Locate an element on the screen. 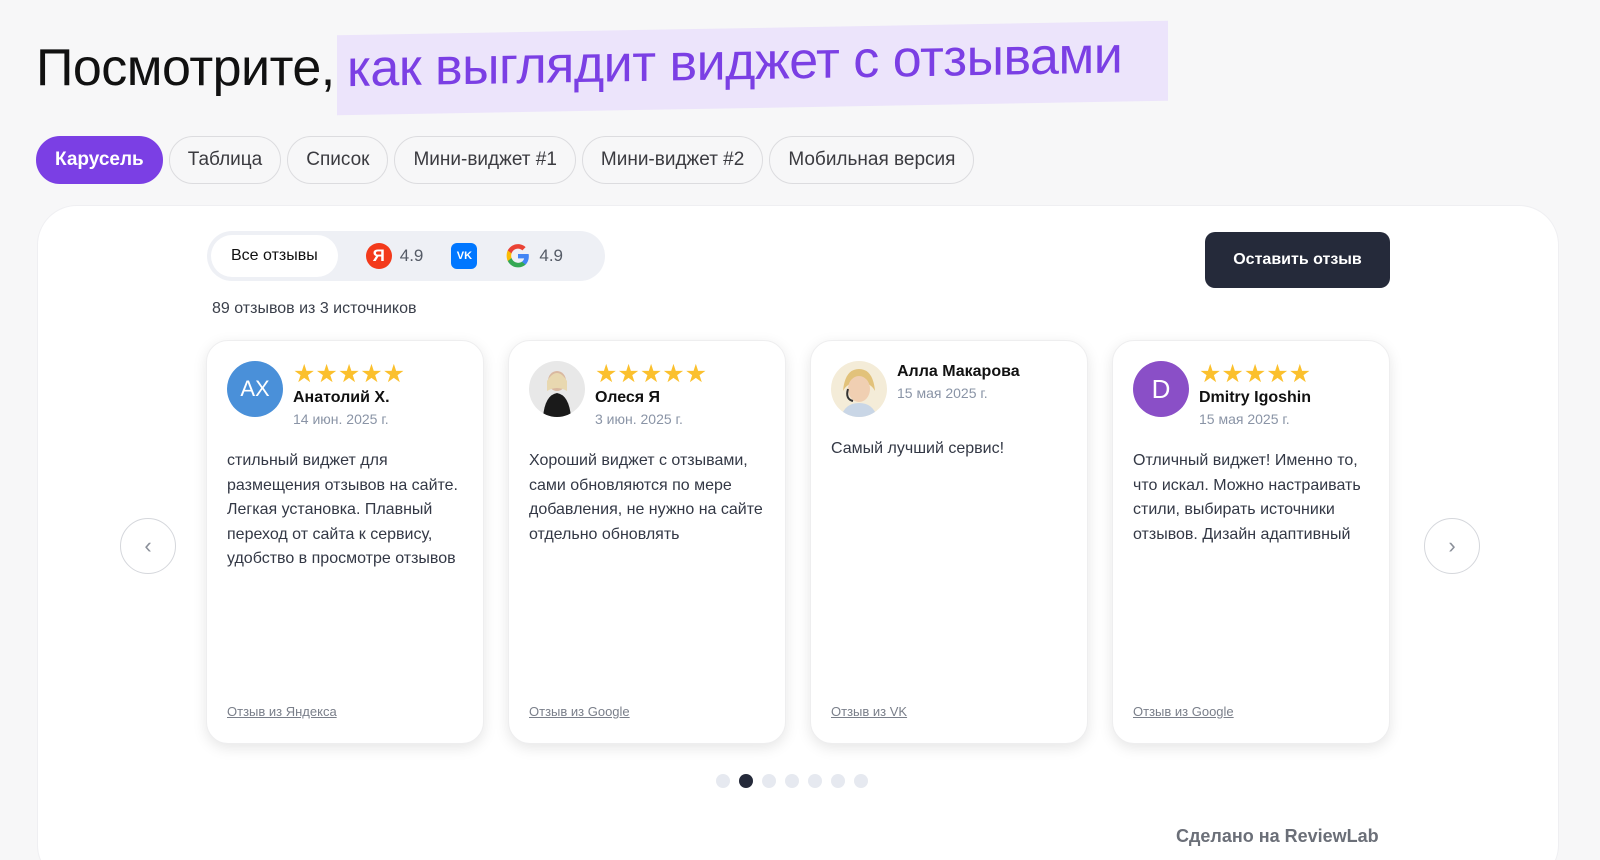  reviewer-name: Алла Макарова is located at coordinates (958, 371).